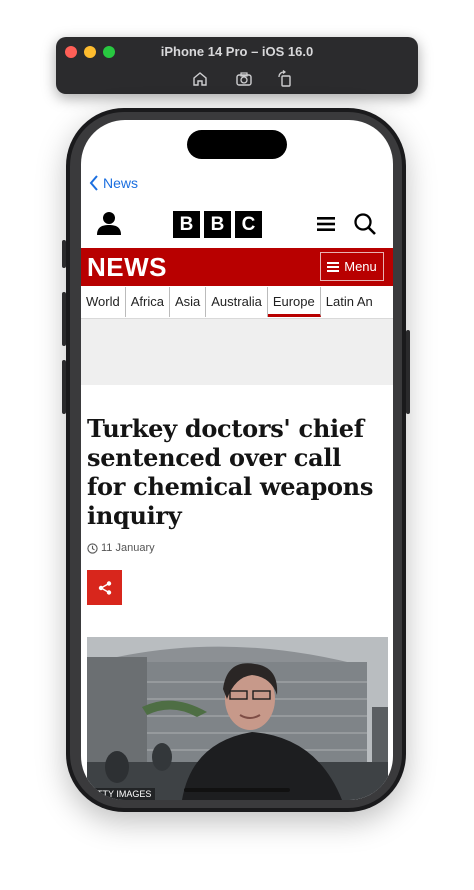 The width and height of the screenshot is (474, 890). Describe the element at coordinates (237, 267) in the screenshot. I see `news-section-bar: NEWS Menu` at that location.